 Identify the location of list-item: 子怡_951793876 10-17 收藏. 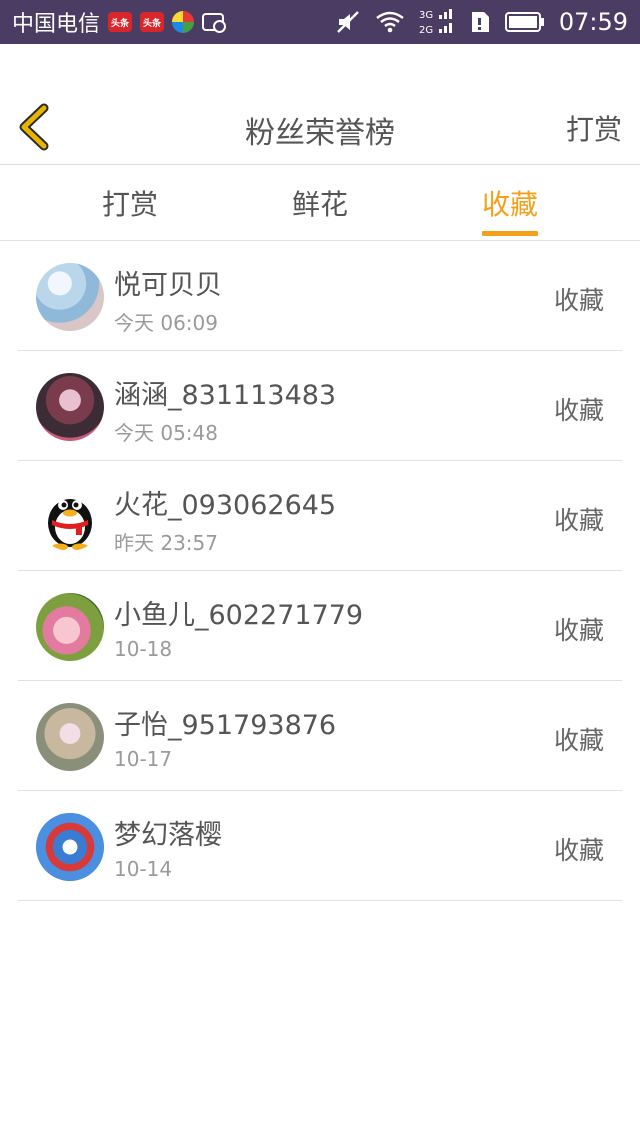
(320, 736).